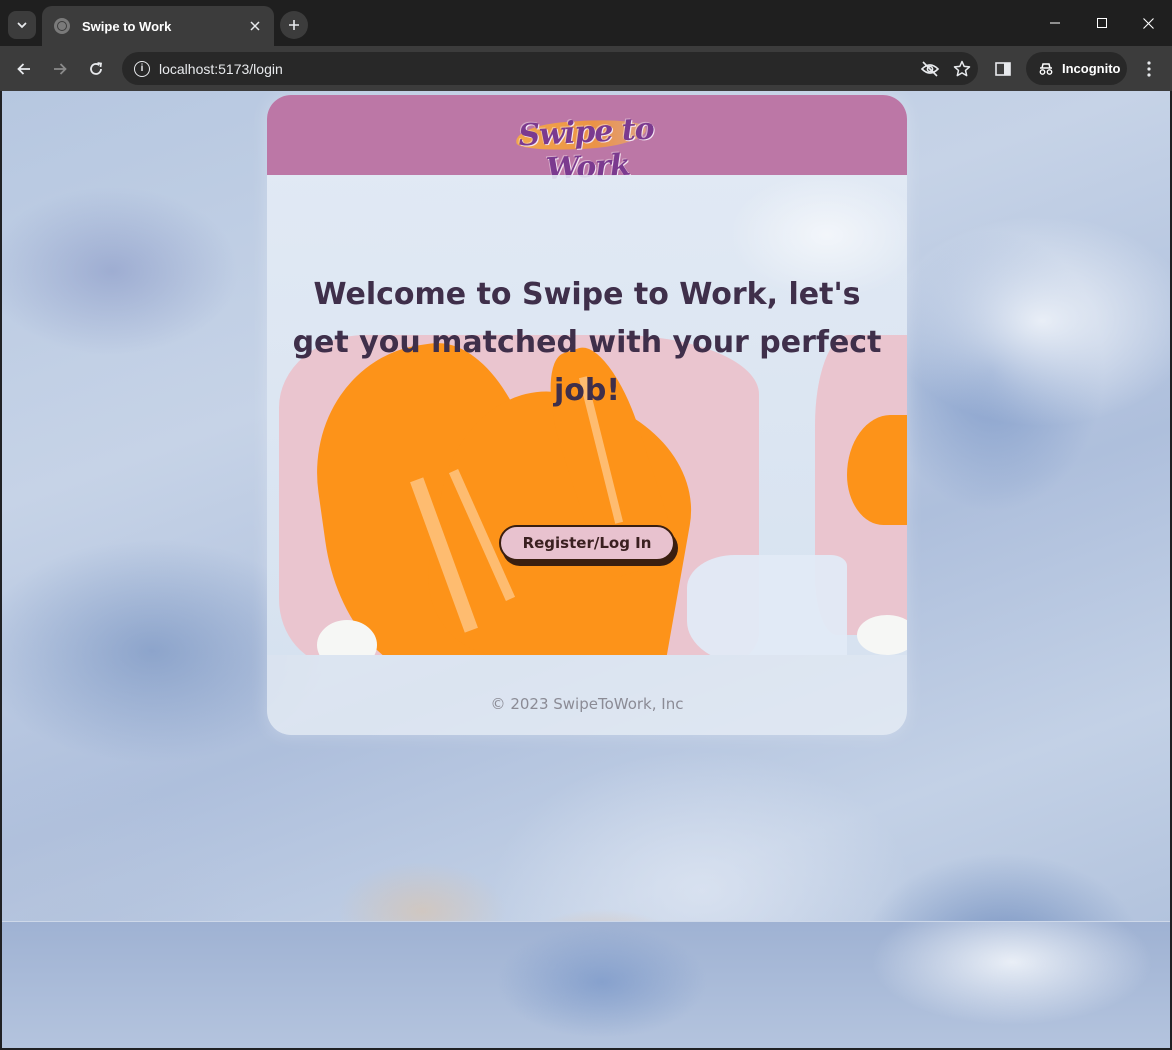 The height and width of the screenshot is (1050, 1172). I want to click on star-icon, so click(962, 69).